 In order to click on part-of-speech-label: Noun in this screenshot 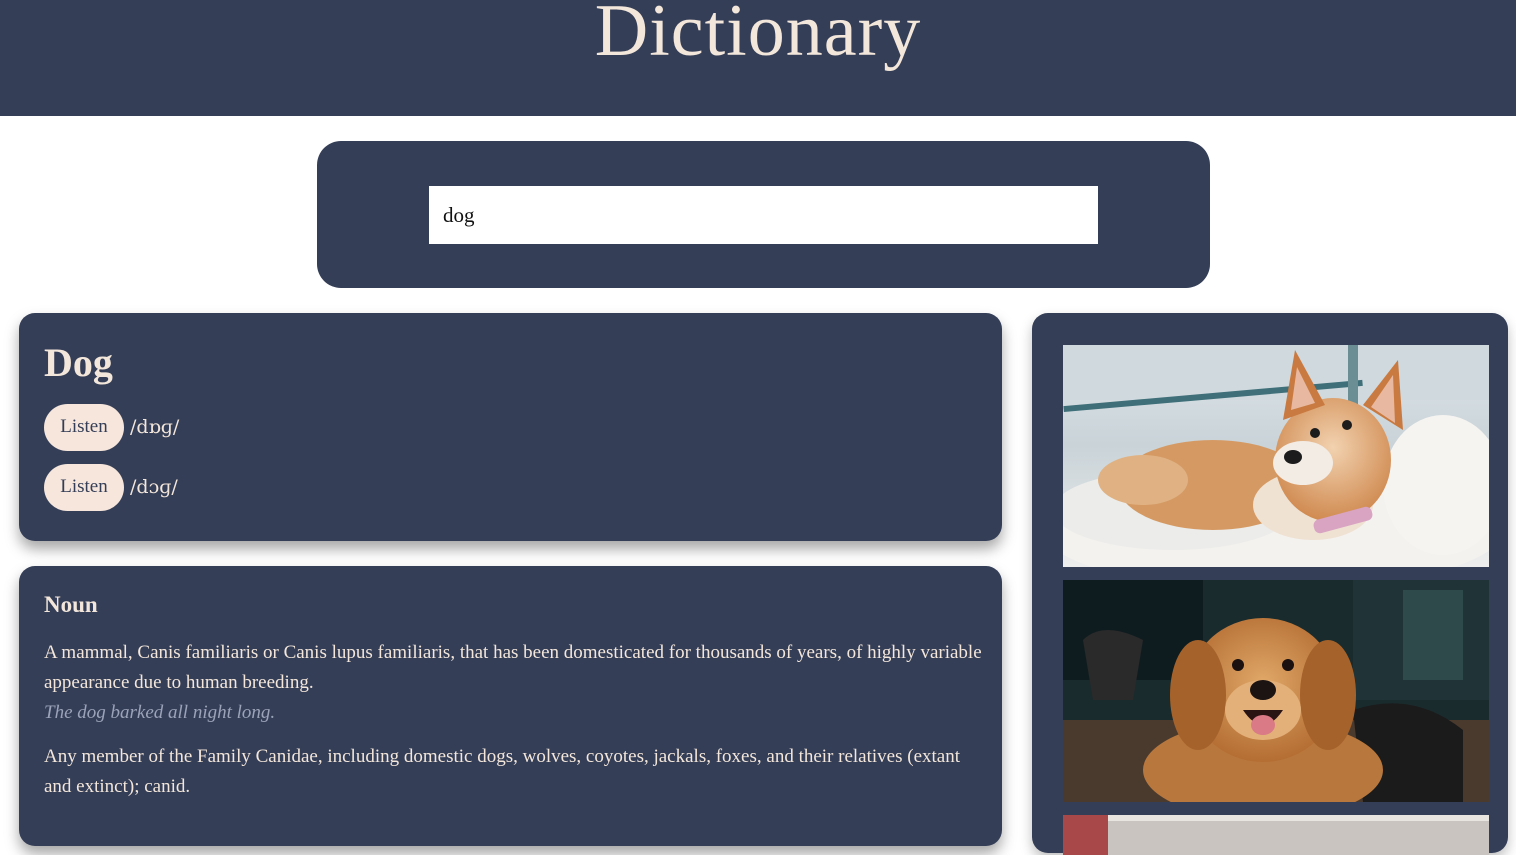, I will do `click(71, 604)`.